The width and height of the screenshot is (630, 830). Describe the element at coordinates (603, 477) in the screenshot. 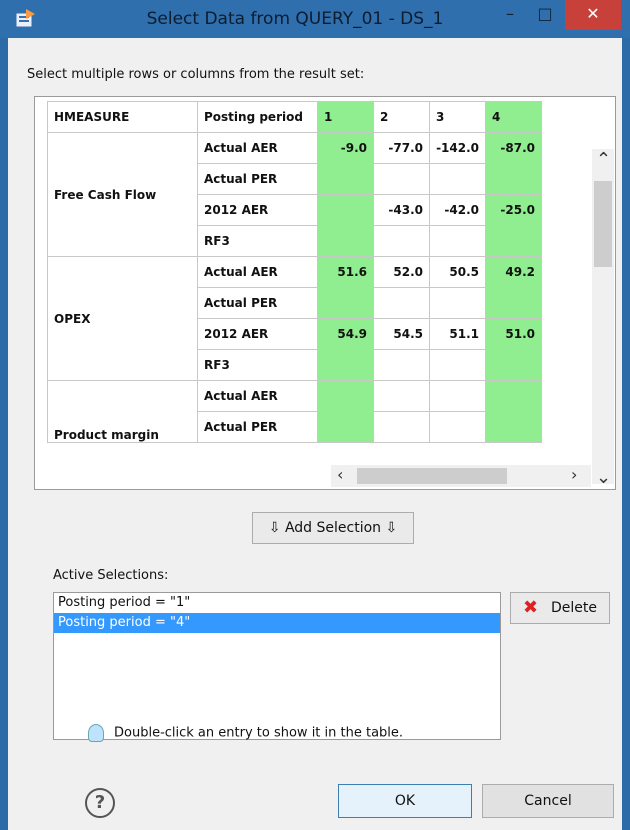

I see `scroll-down-icon: ⌄` at that location.